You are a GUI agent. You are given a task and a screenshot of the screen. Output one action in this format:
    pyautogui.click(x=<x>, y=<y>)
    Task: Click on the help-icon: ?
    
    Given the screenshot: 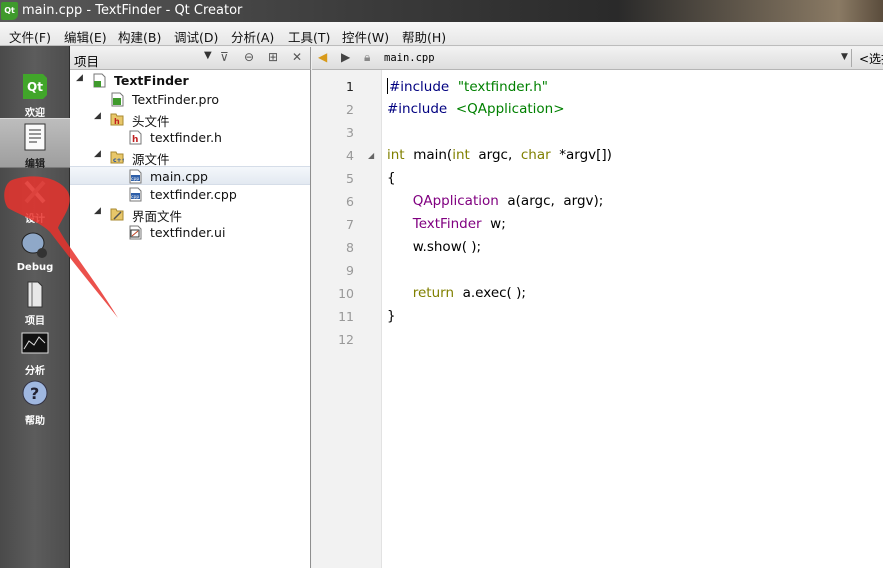 What is the action you would take?
    pyautogui.click(x=35, y=394)
    